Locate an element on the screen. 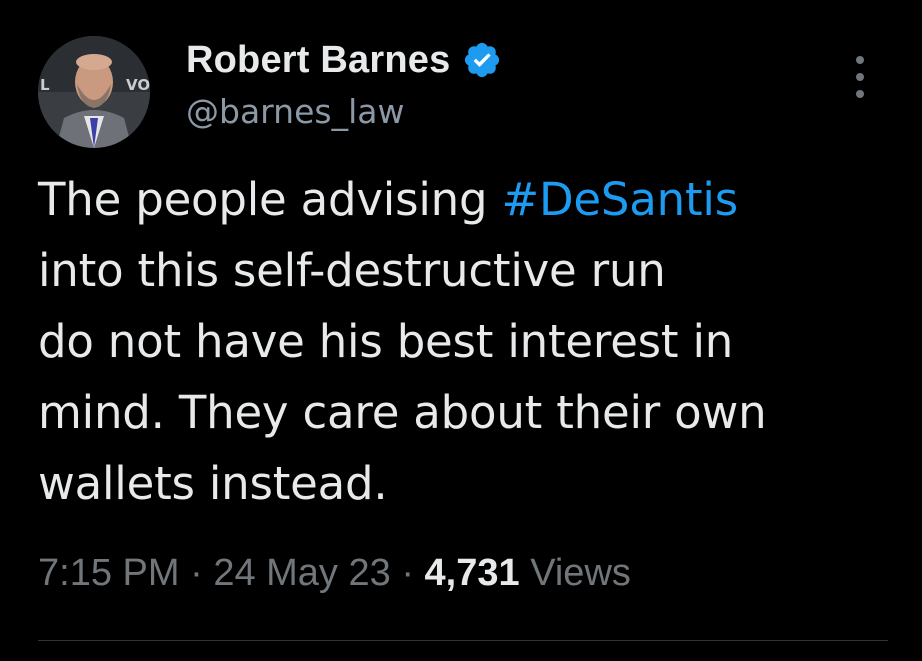 This screenshot has height=661, width=922. tweet-text-line: do not have his best interest in is located at coordinates (386, 341).